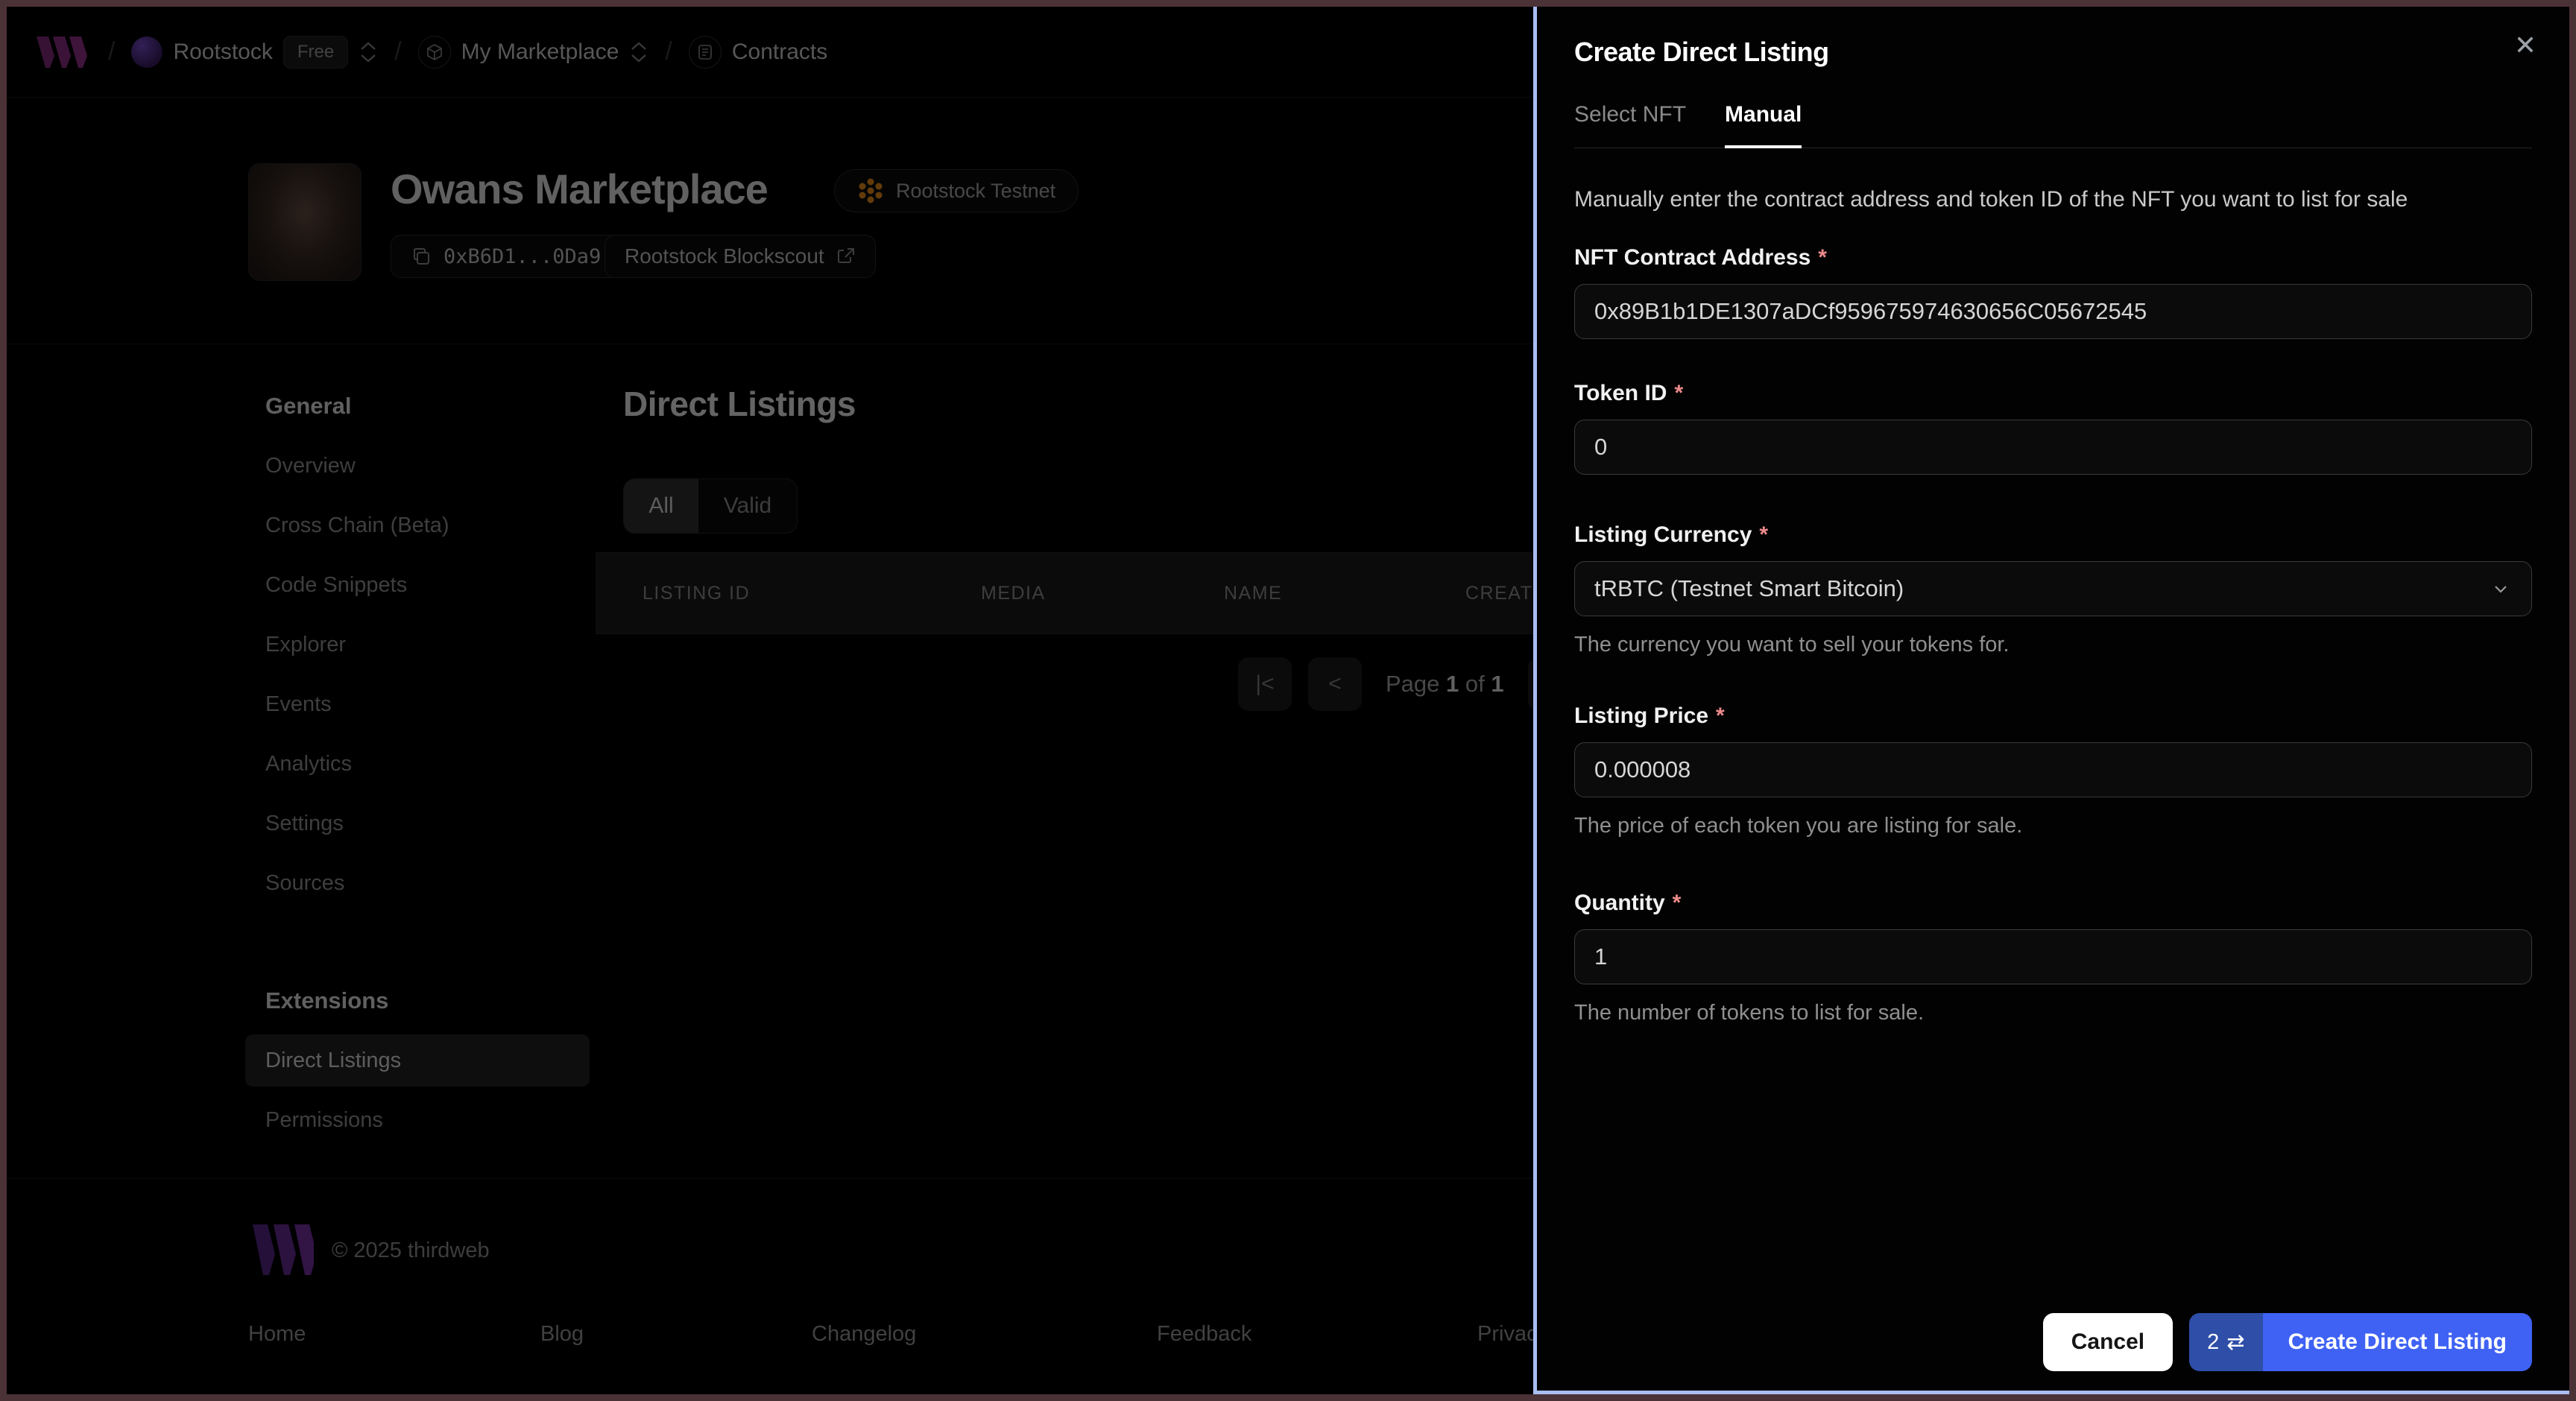 The width and height of the screenshot is (2576, 1401). What do you see at coordinates (2055, 50) in the screenshot?
I see `drawer-header: Create Direct Listing ✕` at bounding box center [2055, 50].